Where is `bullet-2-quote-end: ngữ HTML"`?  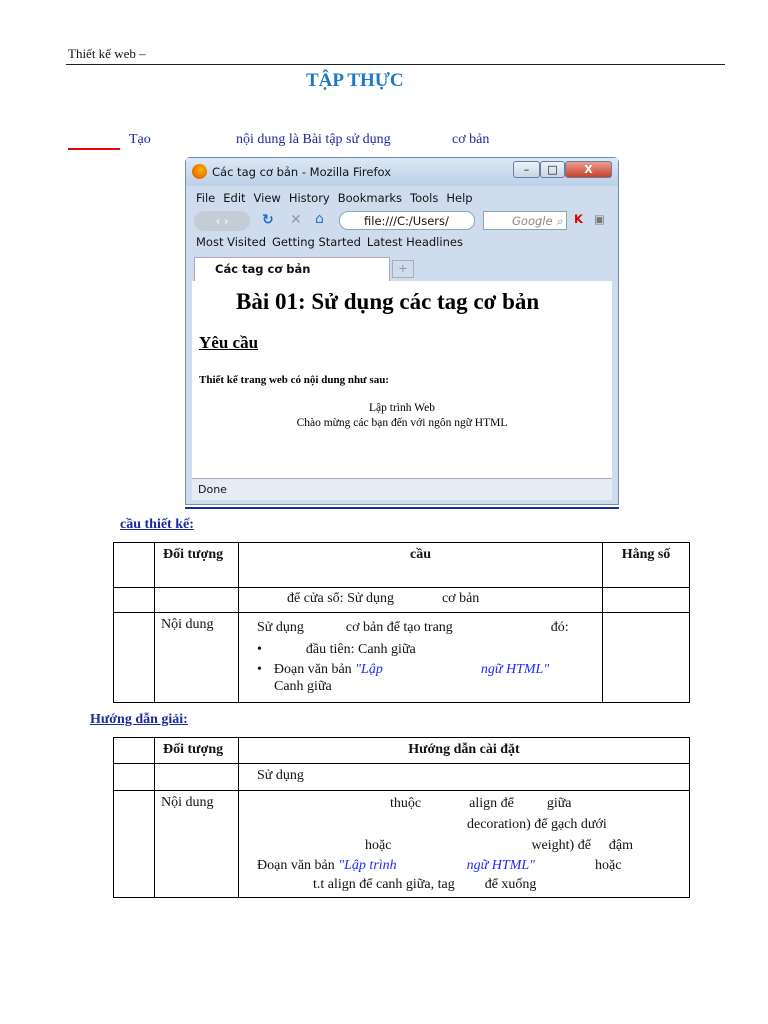
bullet-2-quote-end: ngữ HTML" is located at coordinates (515, 669).